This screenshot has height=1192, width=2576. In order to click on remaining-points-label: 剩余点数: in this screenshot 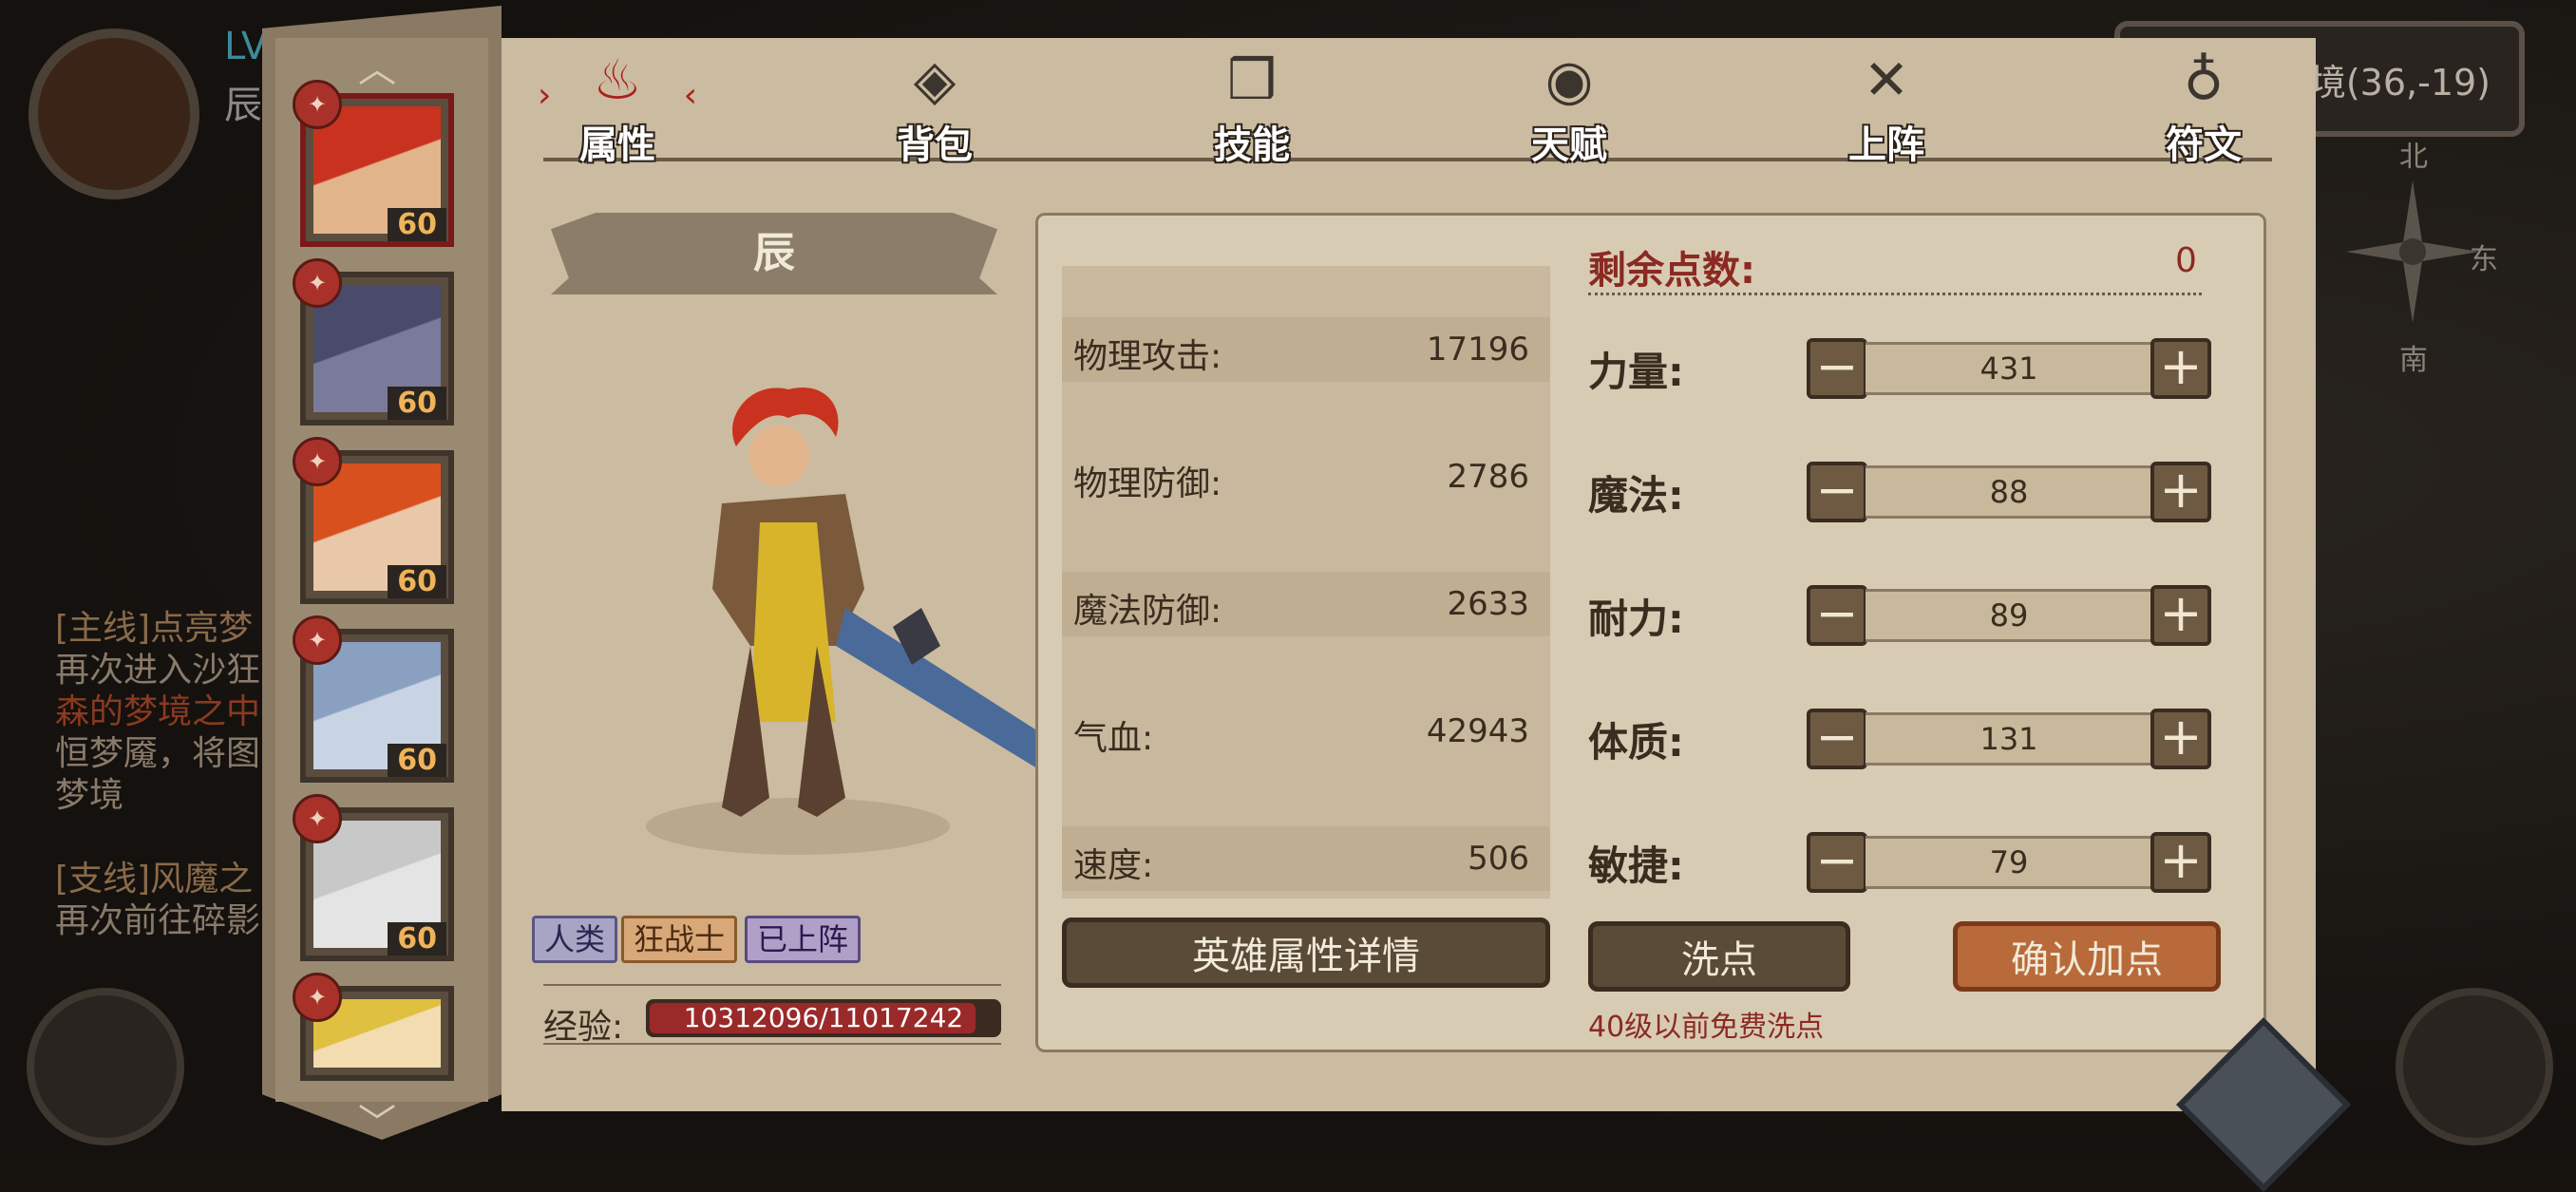, I will do `click(1671, 271)`.